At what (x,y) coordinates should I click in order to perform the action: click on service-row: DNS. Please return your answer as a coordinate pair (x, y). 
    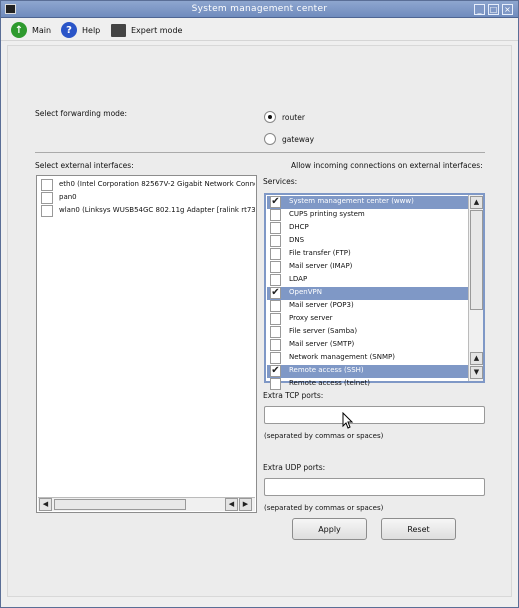
    Looking at the image, I should click on (368, 241).